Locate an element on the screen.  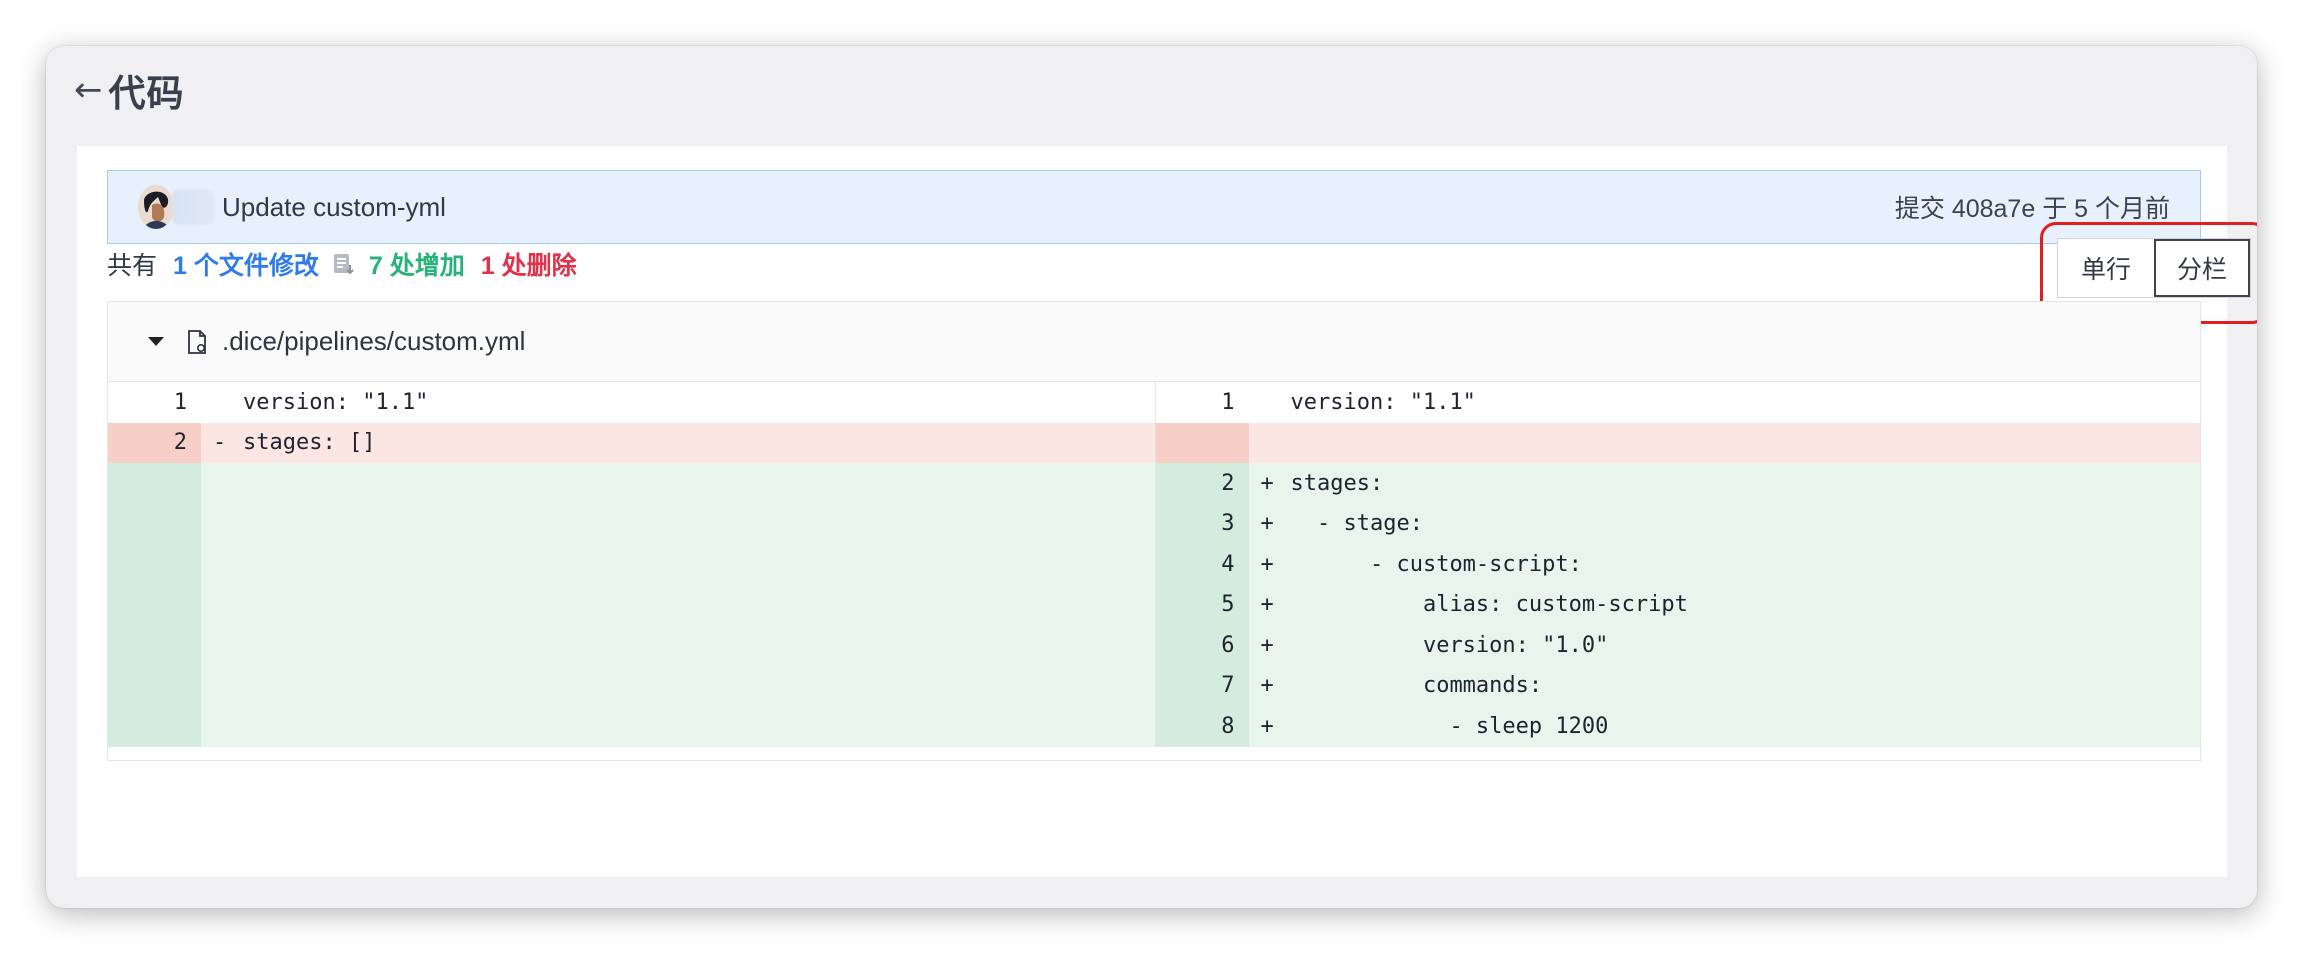
view-mode-toggle: 单行 分栏 is located at coordinates (2154, 268).